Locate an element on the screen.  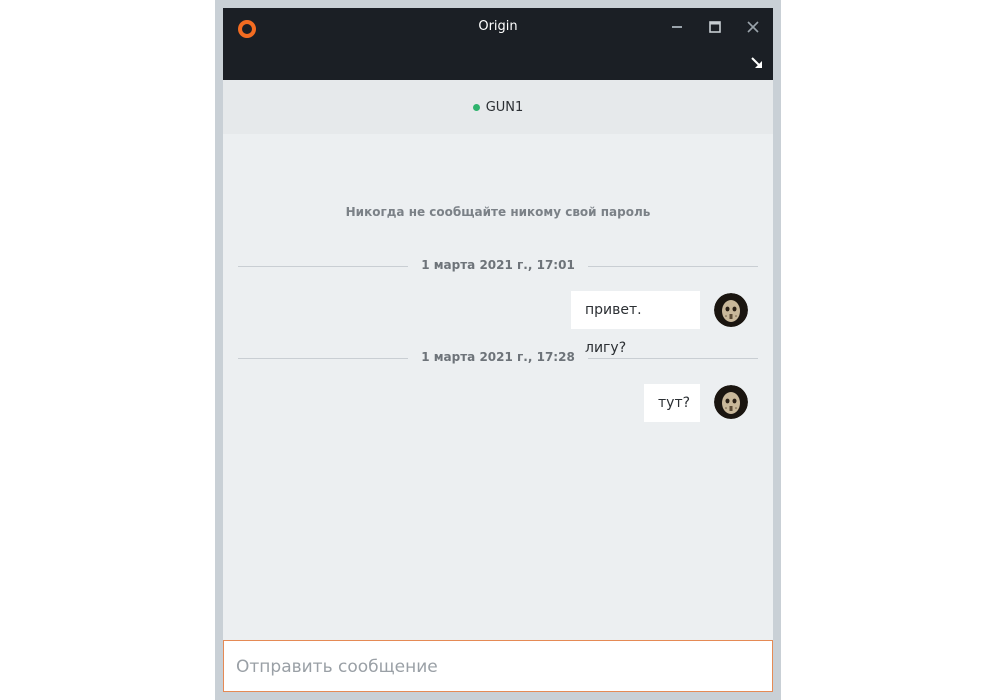
message-input is located at coordinates (498, 666).